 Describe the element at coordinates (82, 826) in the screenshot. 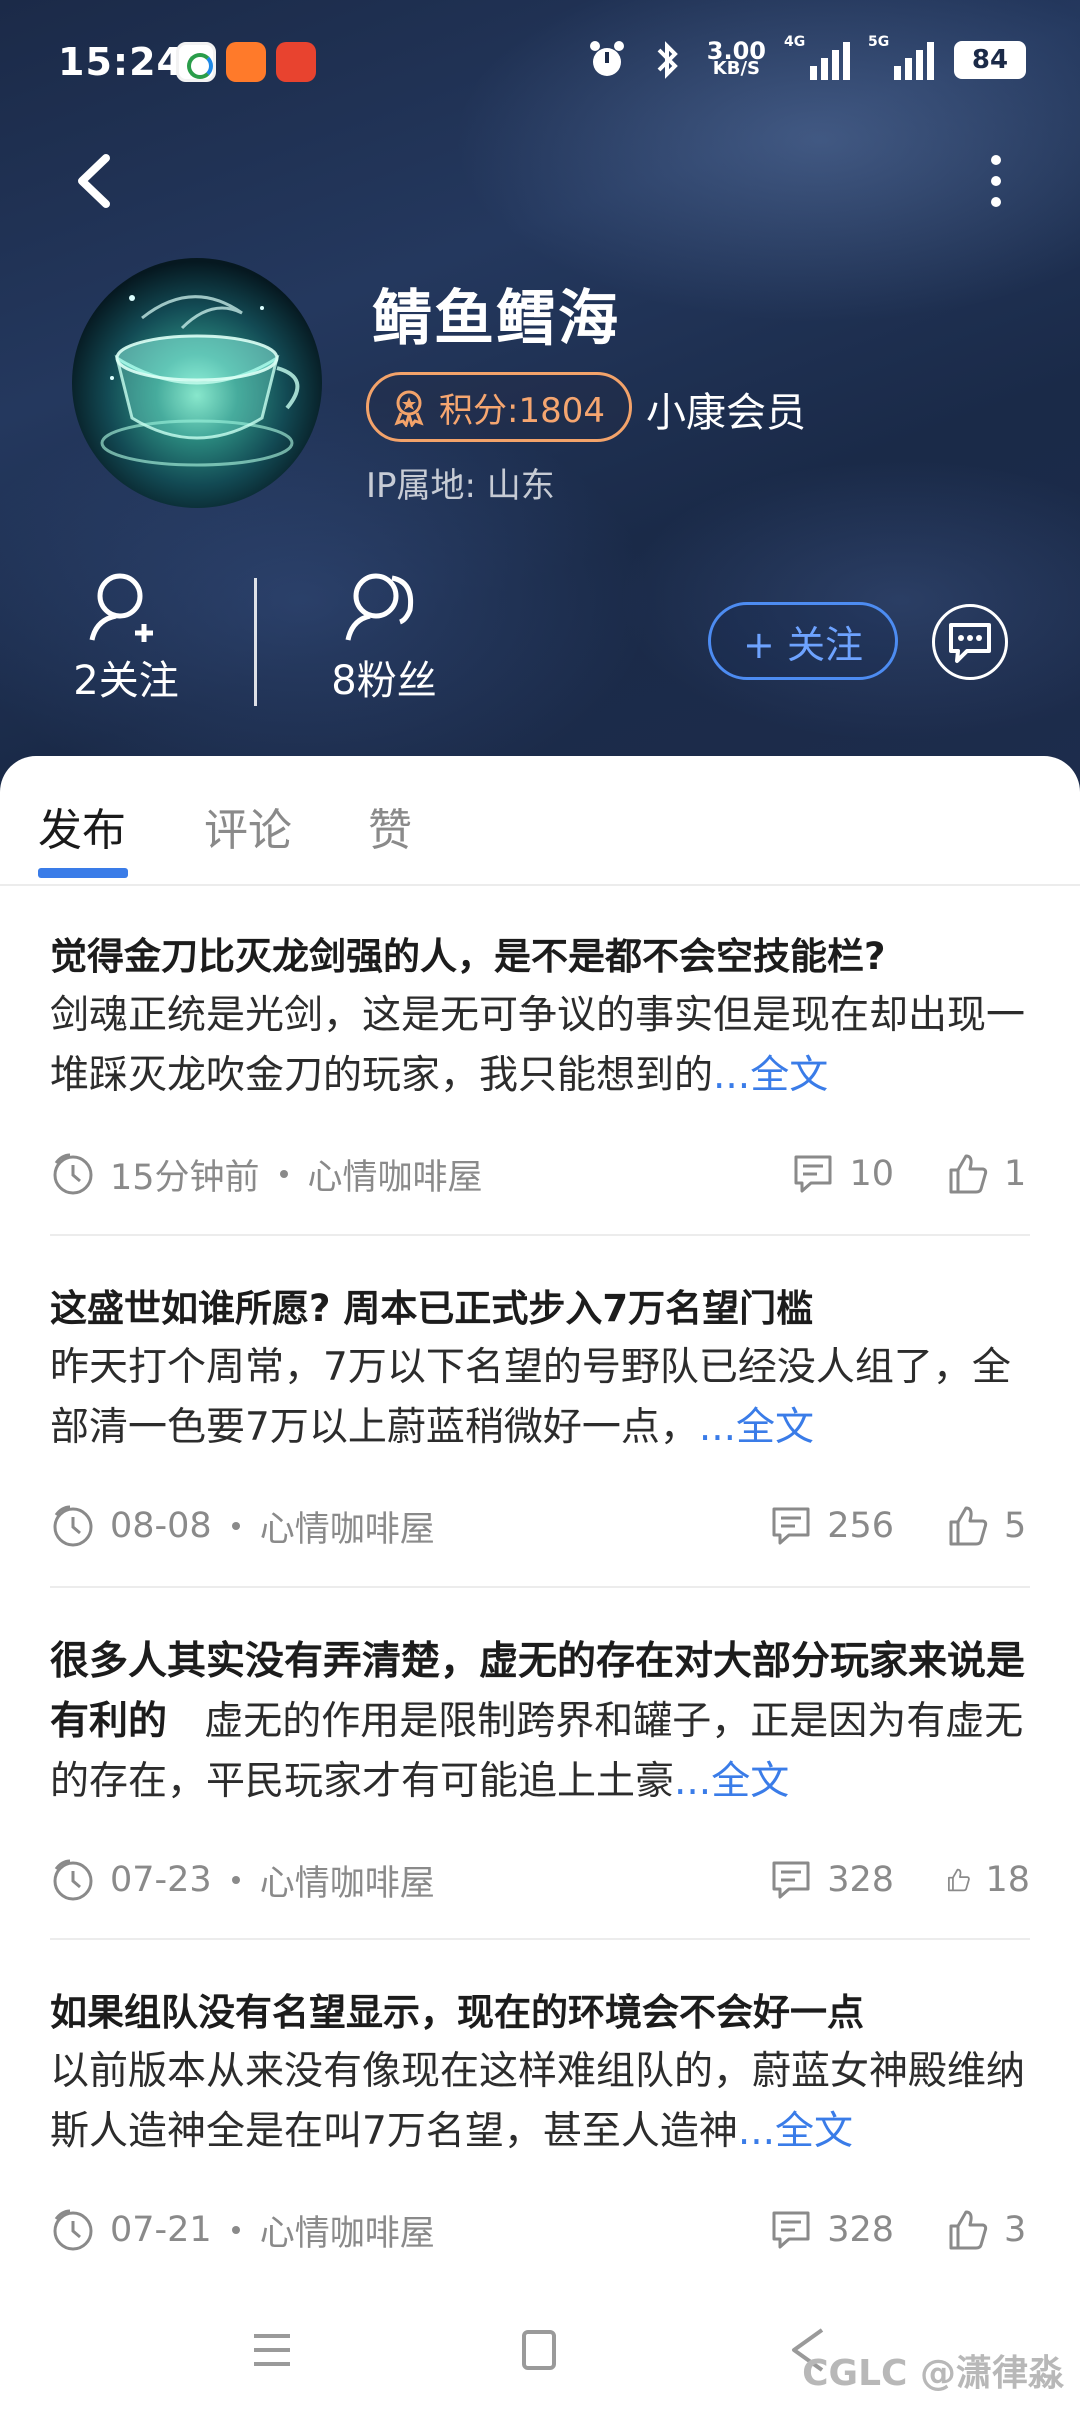

I see `tab-posts: 发布` at that location.